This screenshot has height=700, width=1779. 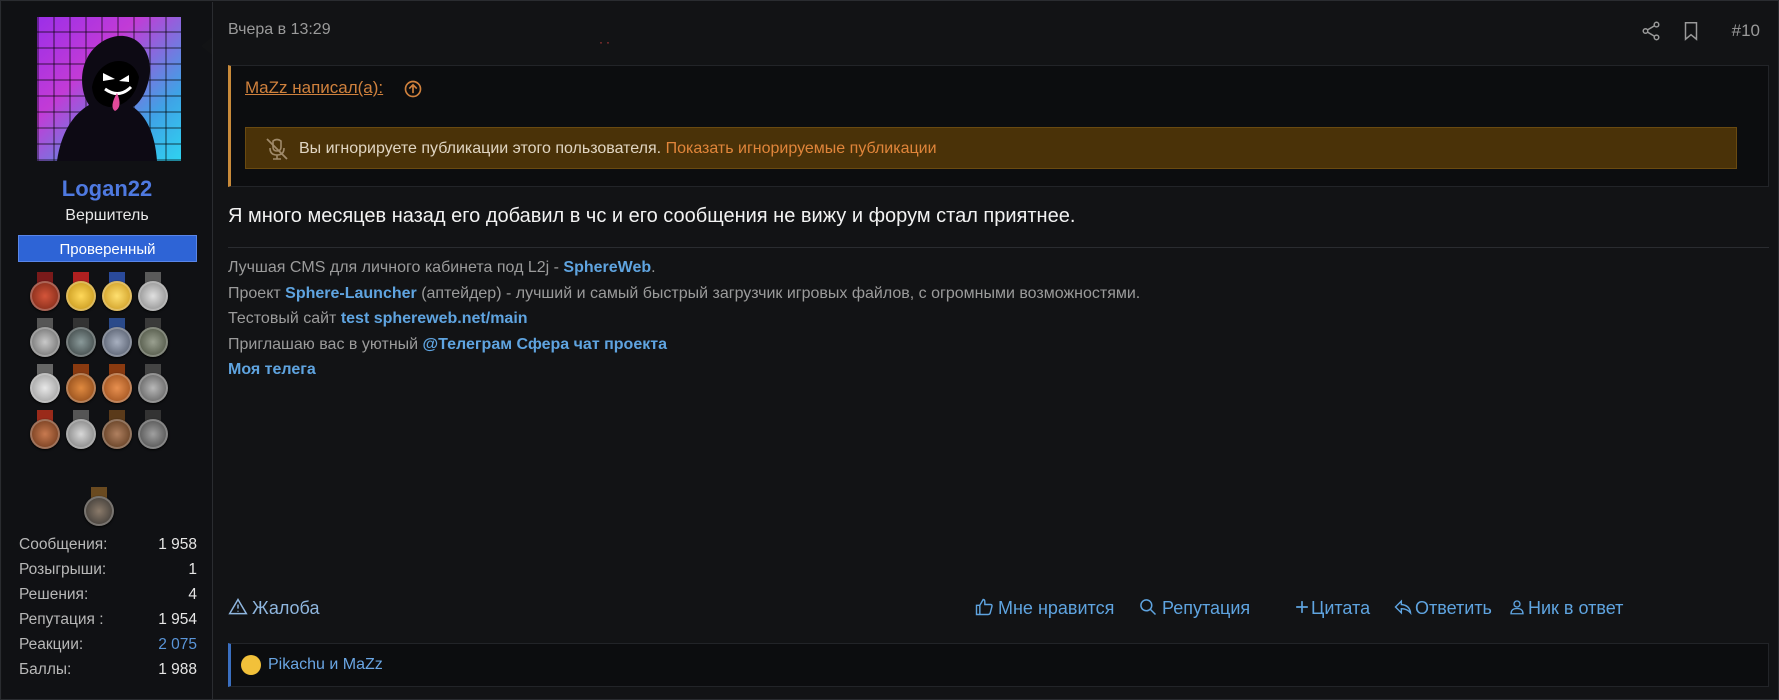 I want to click on thumbs-up-icon, so click(x=984, y=607).